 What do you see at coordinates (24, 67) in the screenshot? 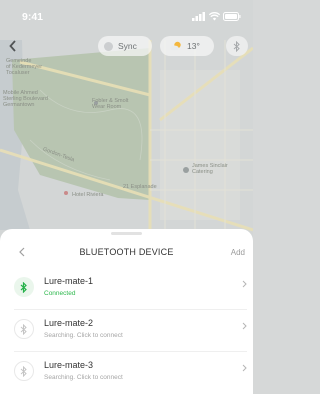
I see `map-label: Gemeinde of Kedermeyer Tocaluser` at bounding box center [24, 67].